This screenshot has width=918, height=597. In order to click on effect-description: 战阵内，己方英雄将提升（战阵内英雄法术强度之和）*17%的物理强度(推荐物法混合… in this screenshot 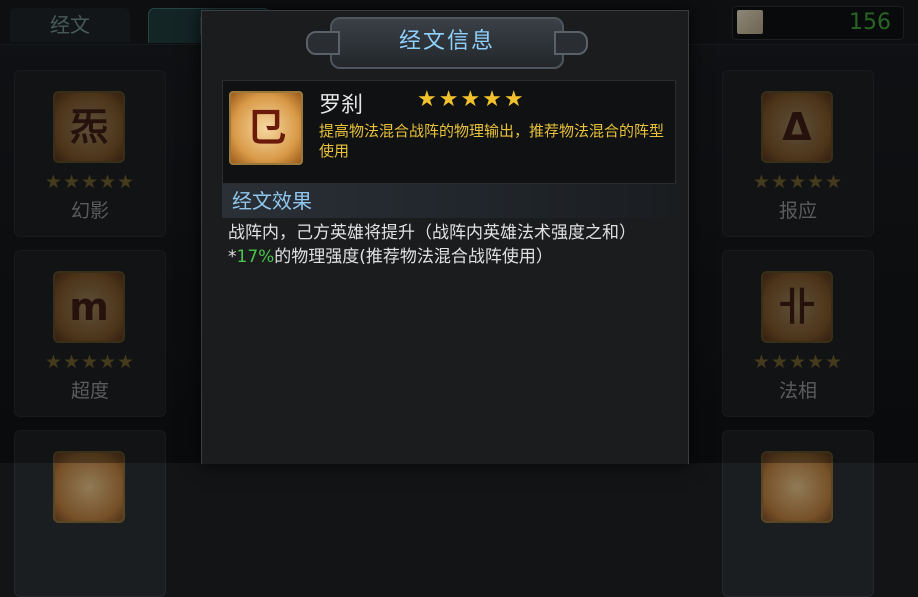, I will do `click(432, 245)`.